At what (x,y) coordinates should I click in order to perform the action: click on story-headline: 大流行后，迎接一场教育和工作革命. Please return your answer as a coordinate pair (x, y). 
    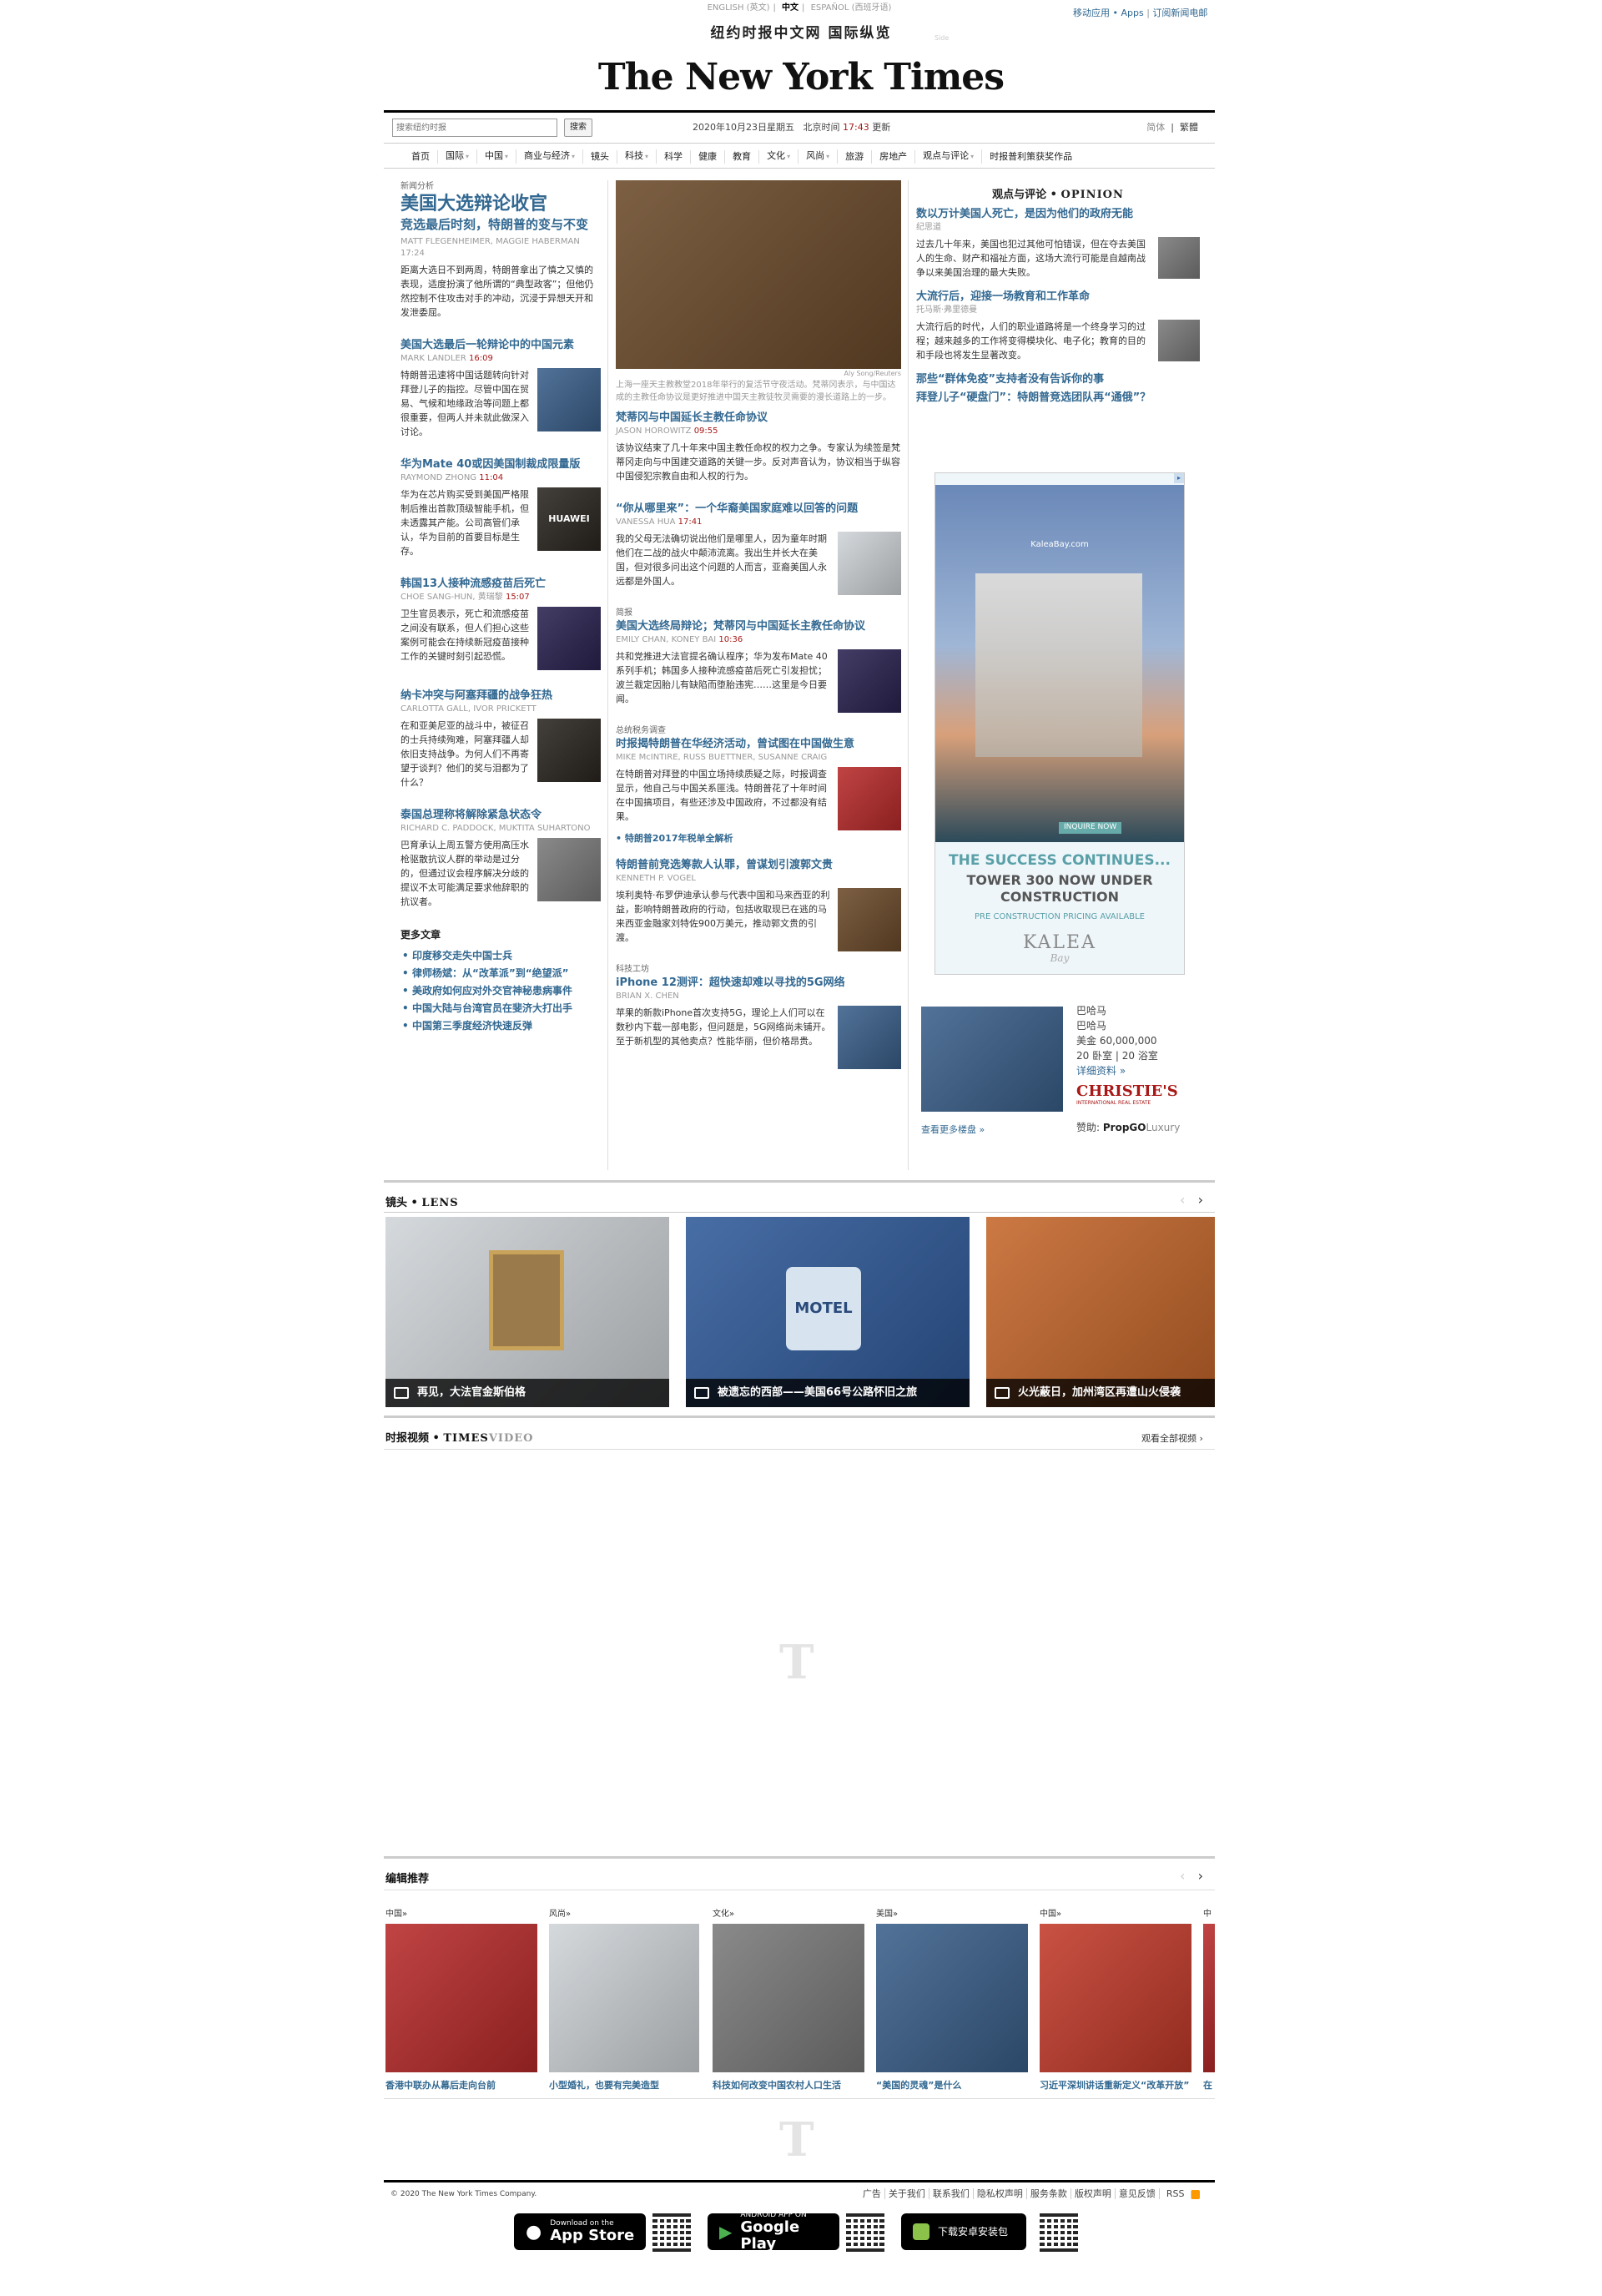
    Looking at the image, I should click on (1058, 298).